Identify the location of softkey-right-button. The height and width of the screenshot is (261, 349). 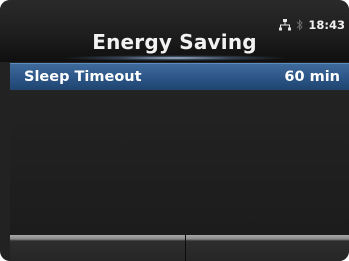
(267, 248).